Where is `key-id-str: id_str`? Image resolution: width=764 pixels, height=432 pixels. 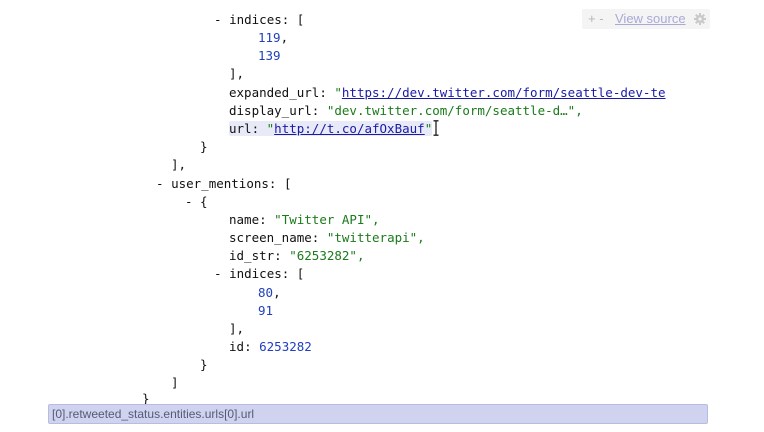 key-id-str: id_str is located at coordinates (252, 255).